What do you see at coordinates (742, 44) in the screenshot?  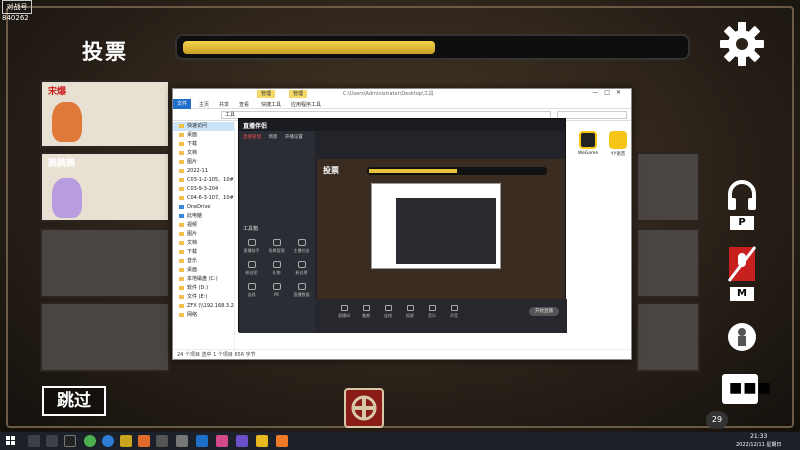 I see `settings-gear-icon` at bounding box center [742, 44].